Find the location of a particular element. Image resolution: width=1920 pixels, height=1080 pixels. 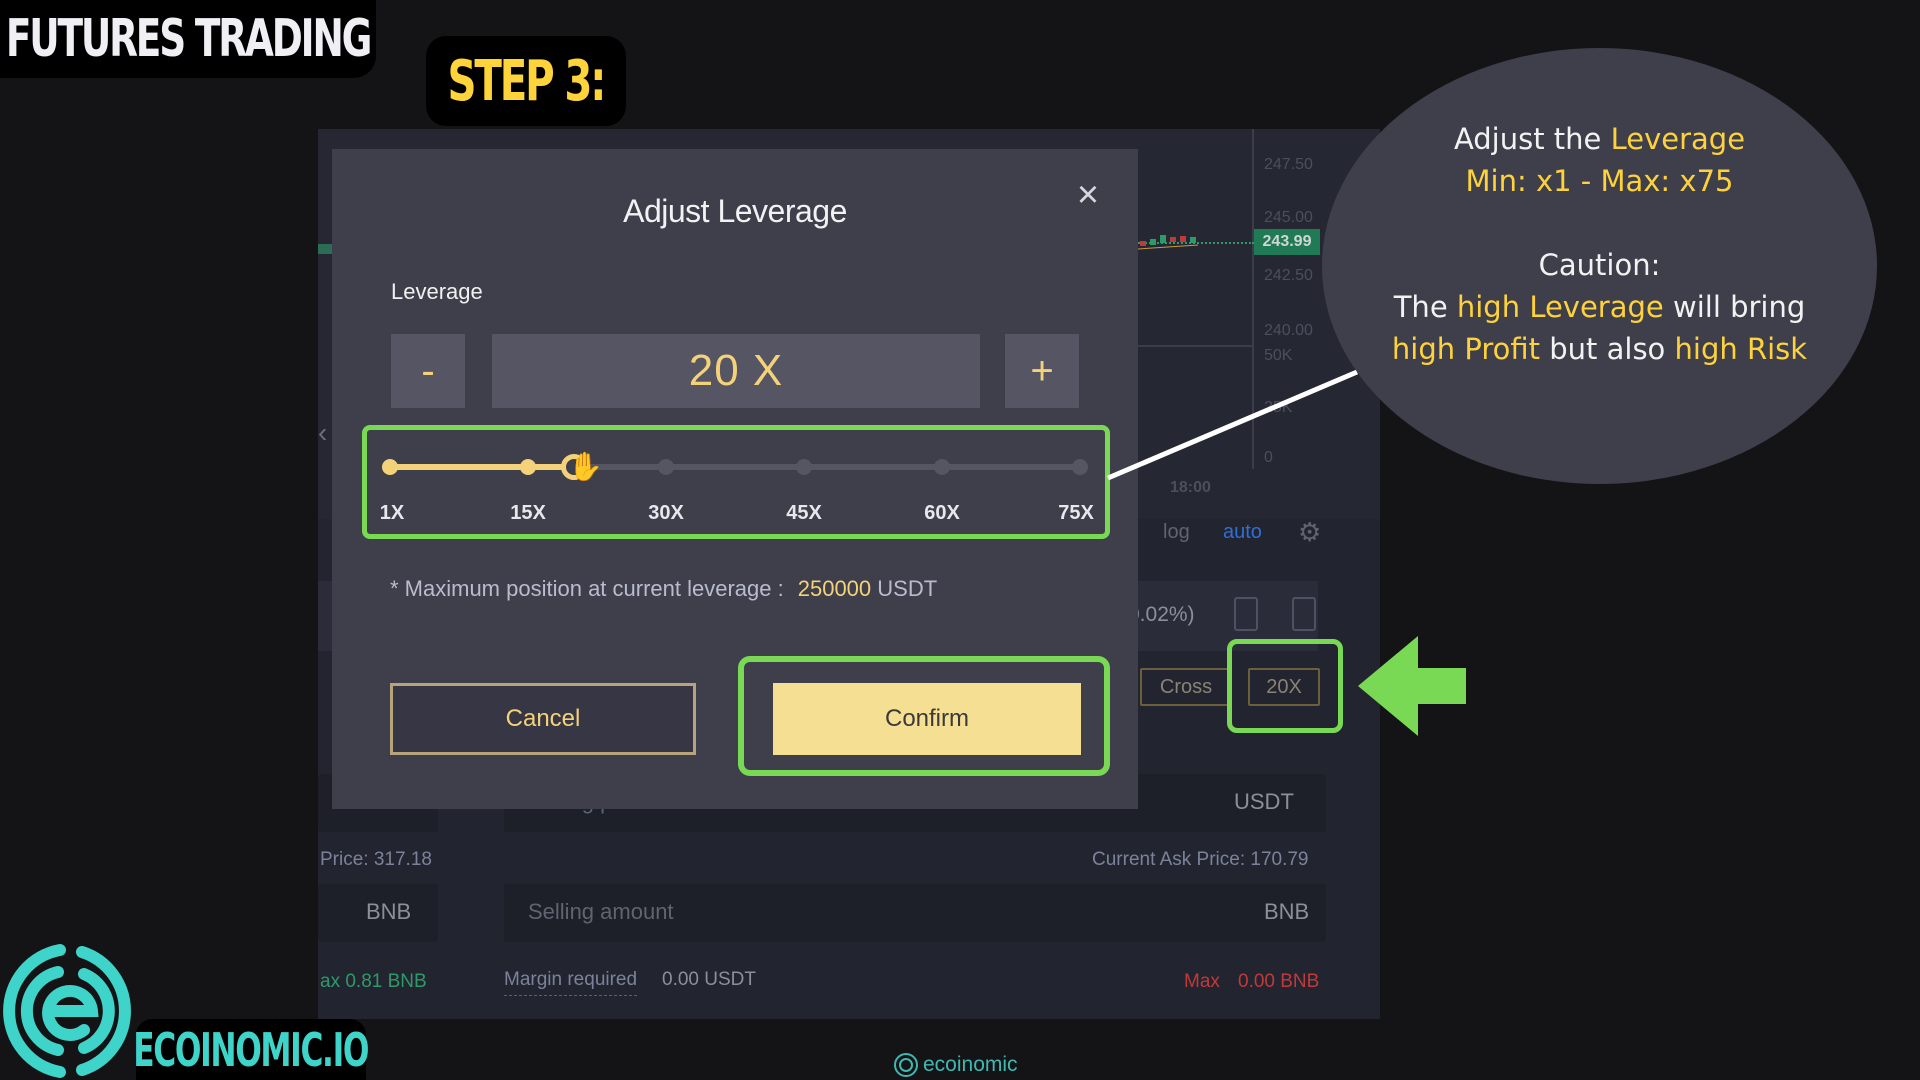

callout-caution: Caution: is located at coordinates (1599, 265).